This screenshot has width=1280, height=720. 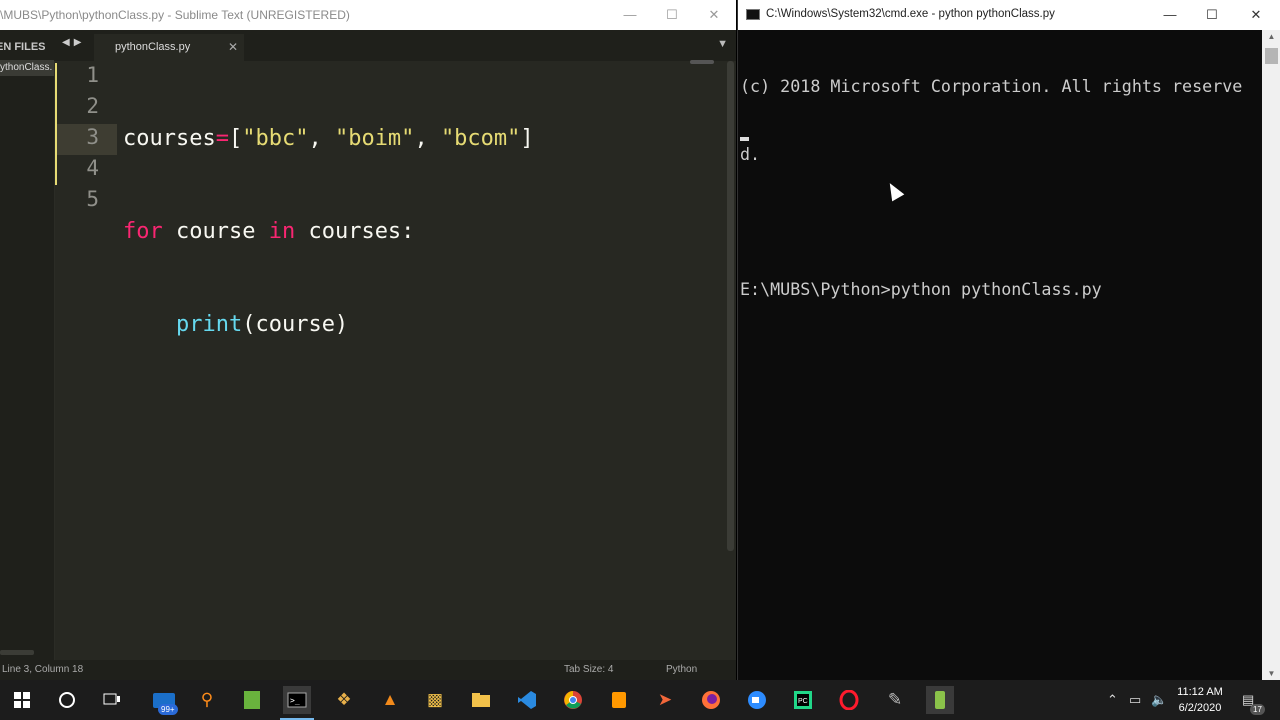 What do you see at coordinates (1159, 700) in the screenshot?
I see `volume-icon: 🔈` at bounding box center [1159, 700].